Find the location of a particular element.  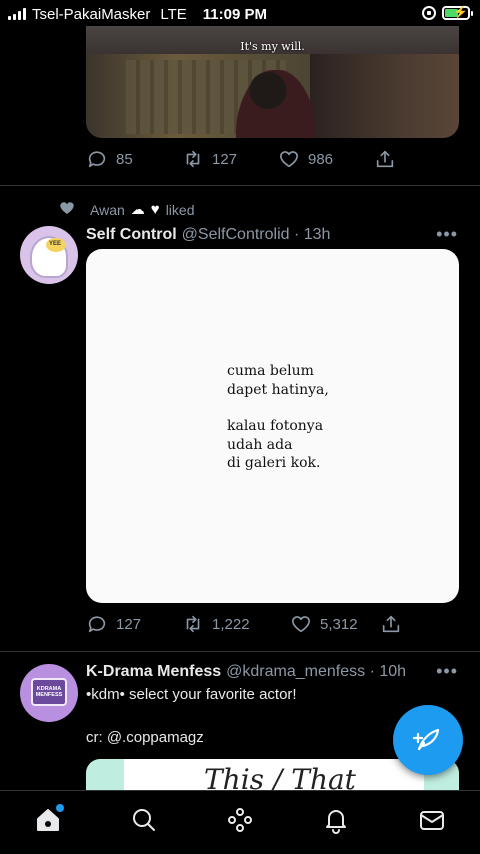

bottom-navigation is located at coordinates (240, 822).